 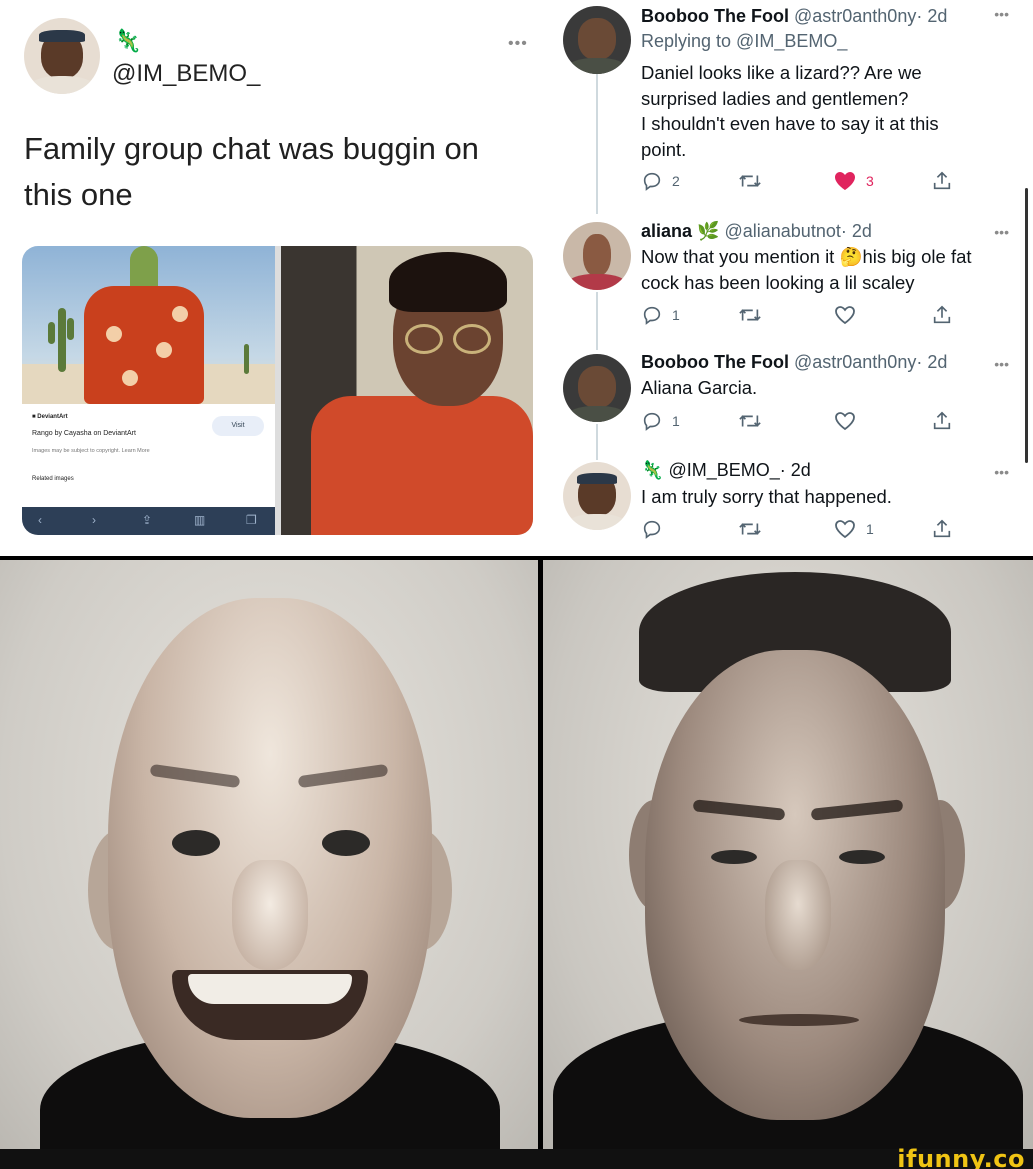 What do you see at coordinates (251, 148) in the screenshot?
I see `tweet-text-line: Family group chat was buggin on` at bounding box center [251, 148].